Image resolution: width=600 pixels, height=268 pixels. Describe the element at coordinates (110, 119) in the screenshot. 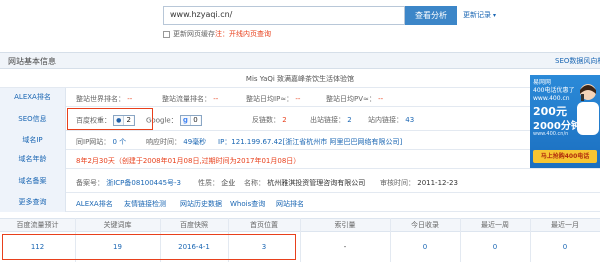

I see `seo-highlight-box` at that location.